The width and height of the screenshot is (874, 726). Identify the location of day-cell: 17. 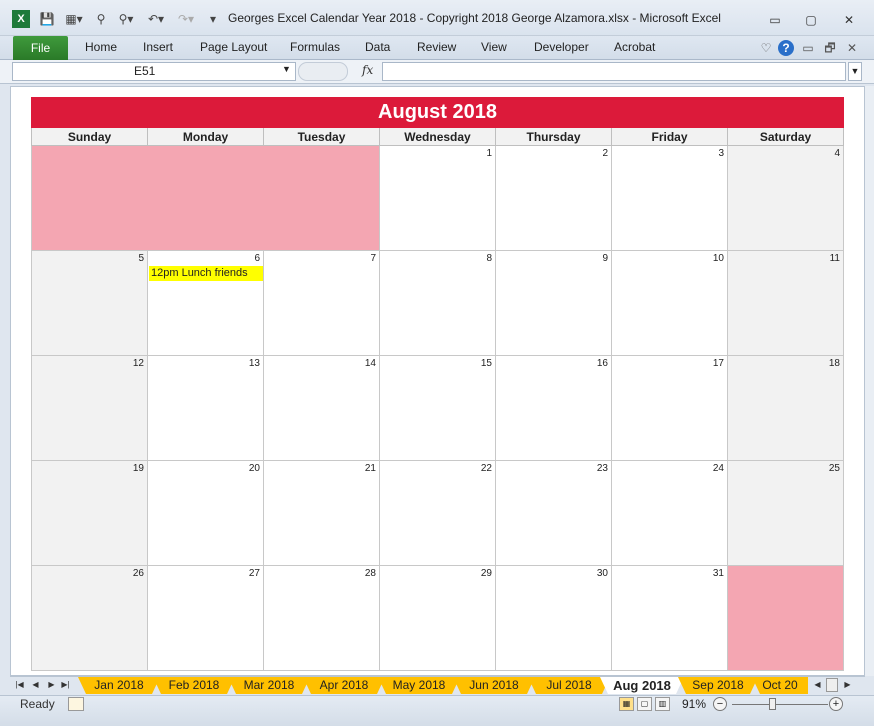
(670, 408).